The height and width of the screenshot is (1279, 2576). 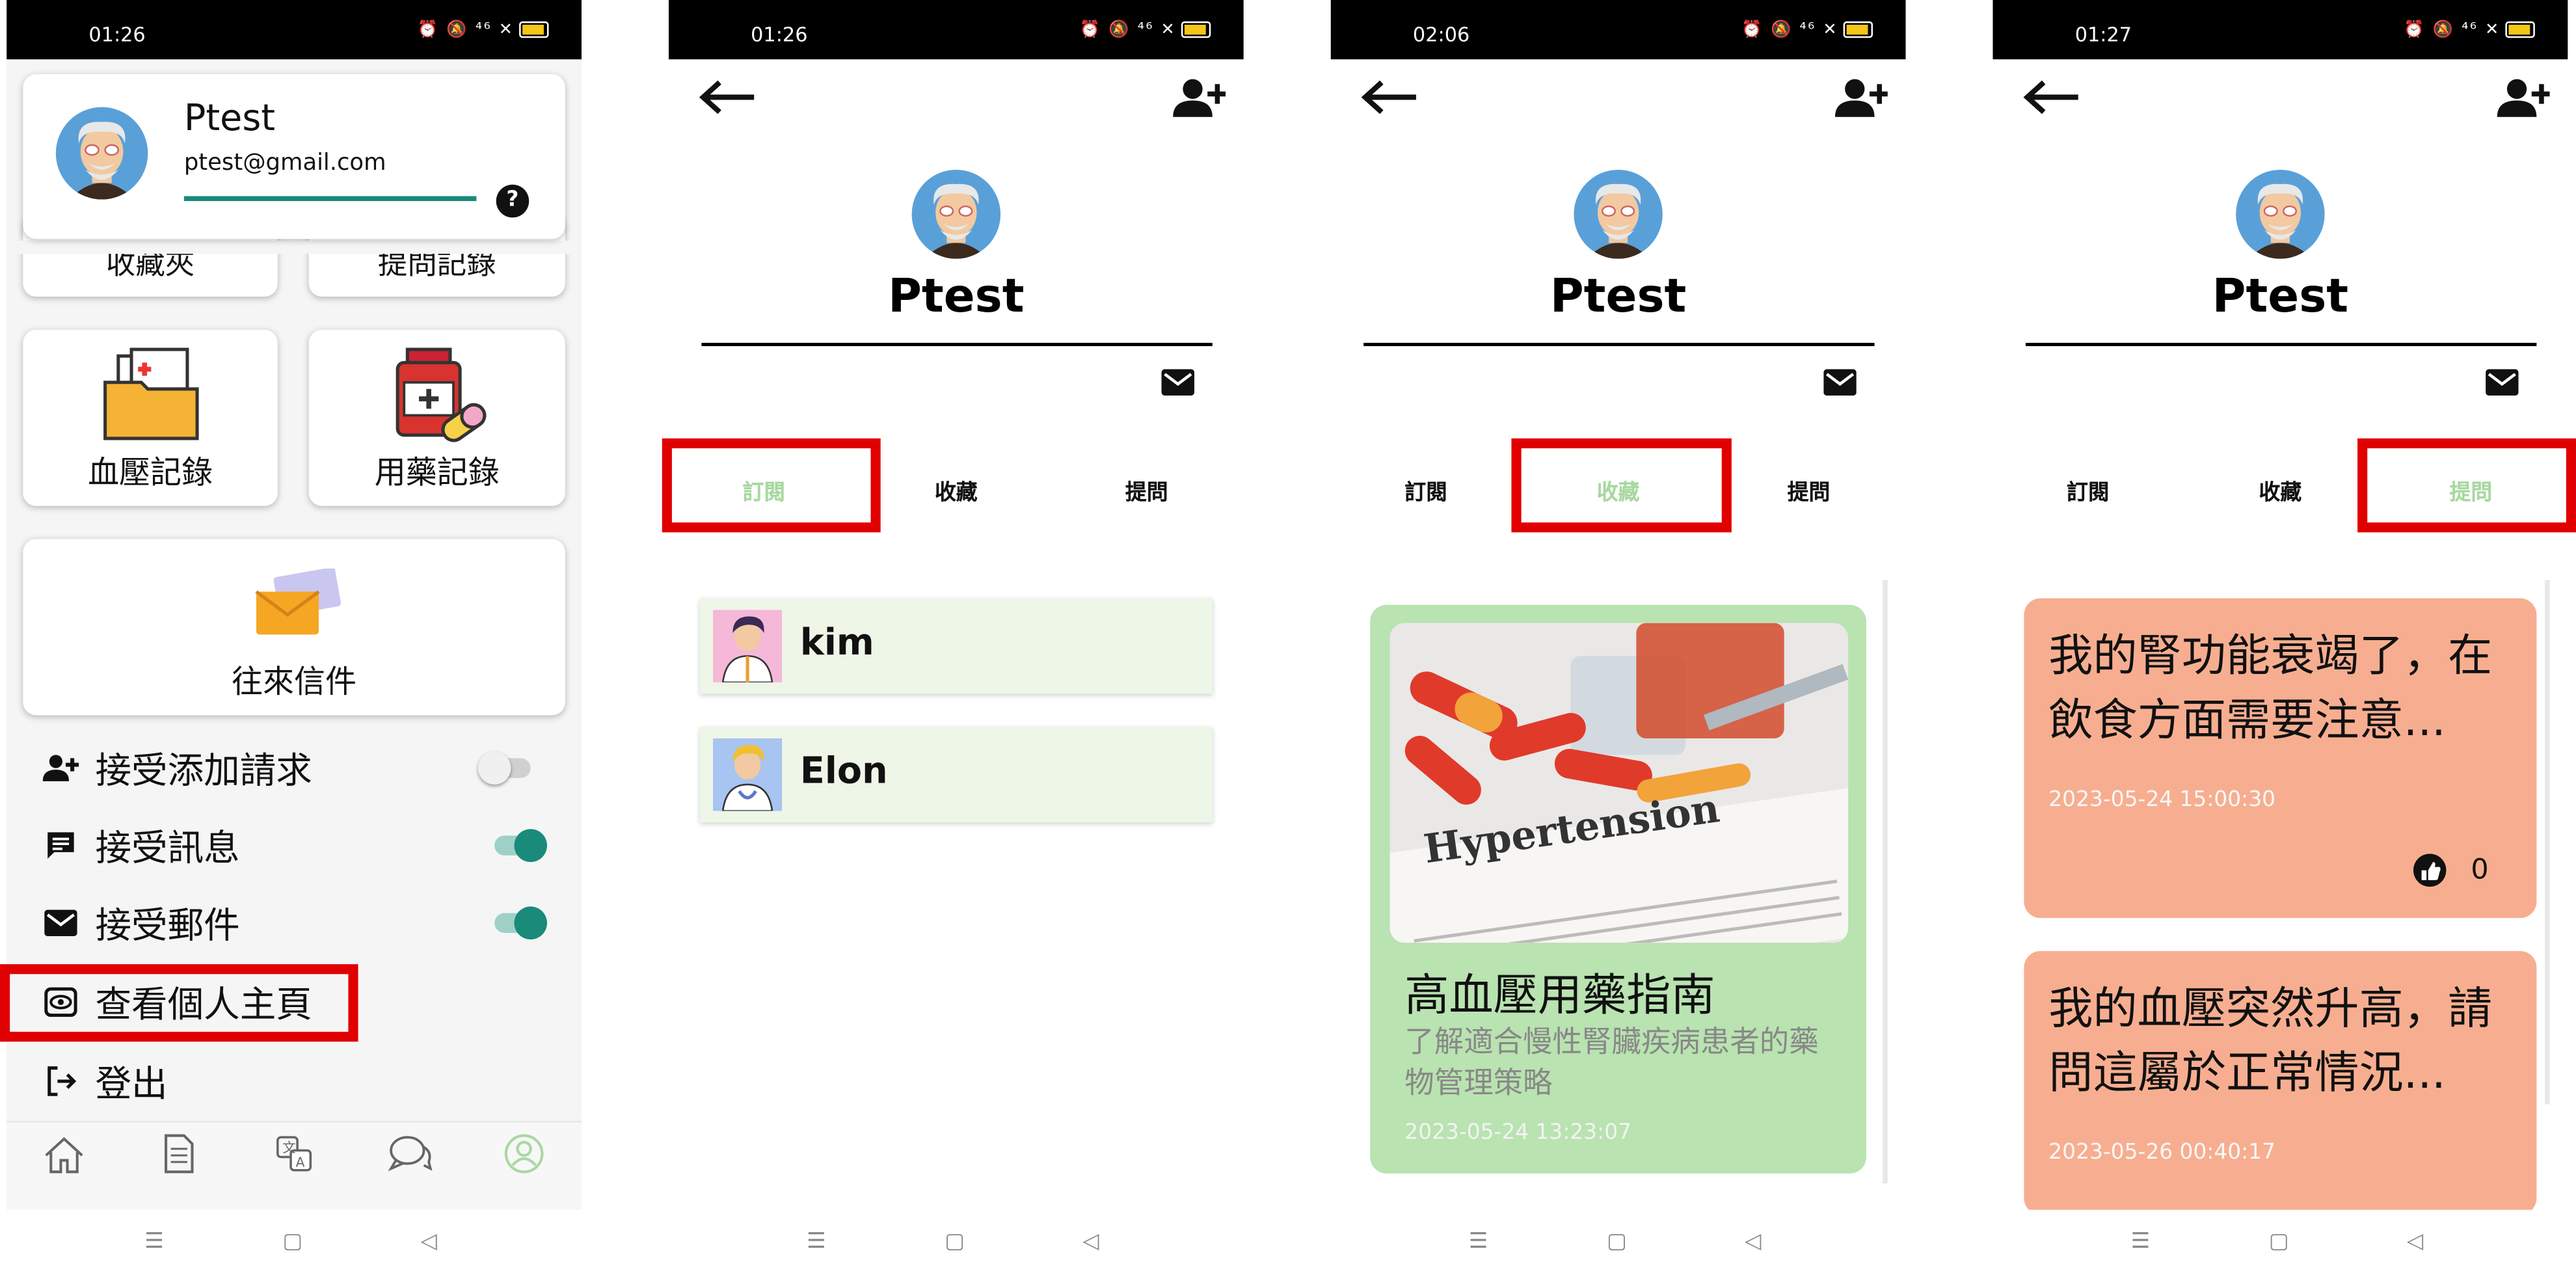 What do you see at coordinates (140, 923) in the screenshot?
I see `menu-accept-mail: 接受郵件` at bounding box center [140, 923].